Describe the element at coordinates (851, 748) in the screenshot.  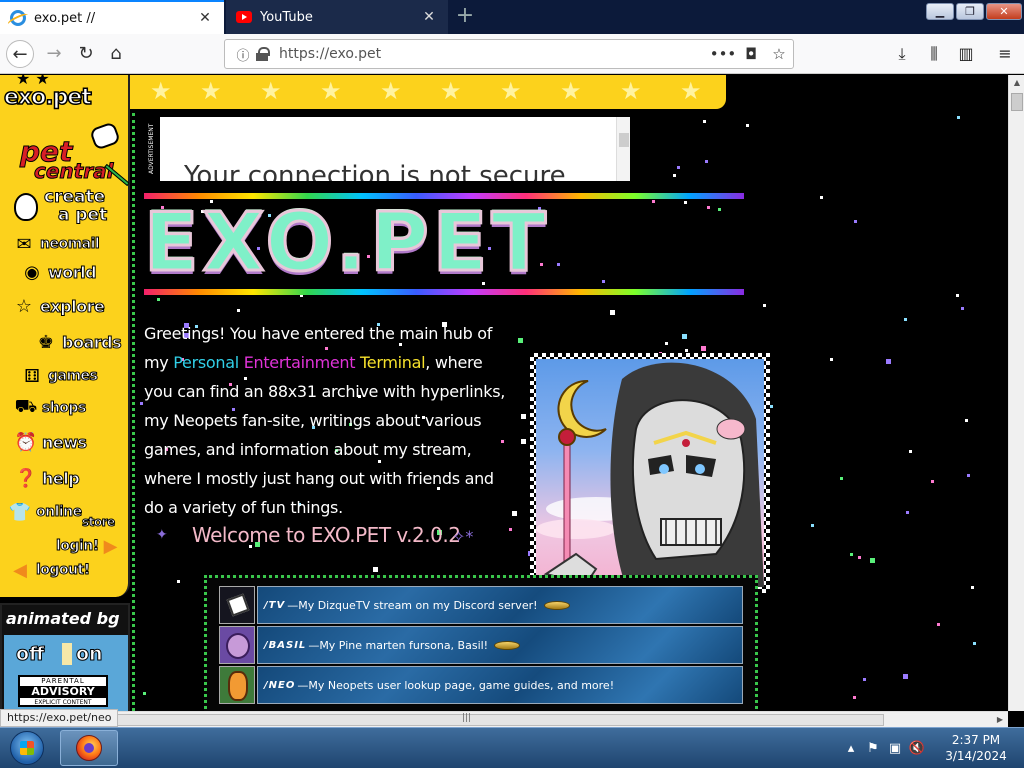
I see `show-hidden-icons-icon: ▴` at that location.